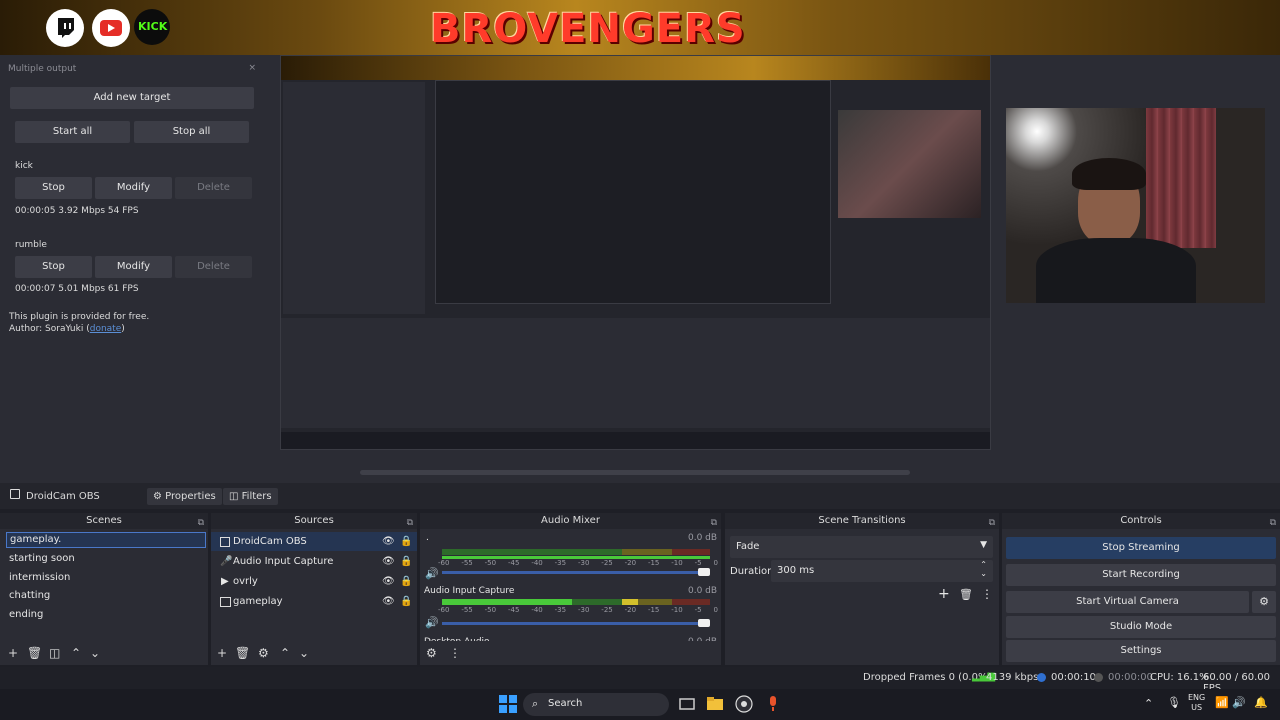  What do you see at coordinates (42, 558) in the screenshot?
I see `scene-item-label: starting soon` at bounding box center [42, 558].